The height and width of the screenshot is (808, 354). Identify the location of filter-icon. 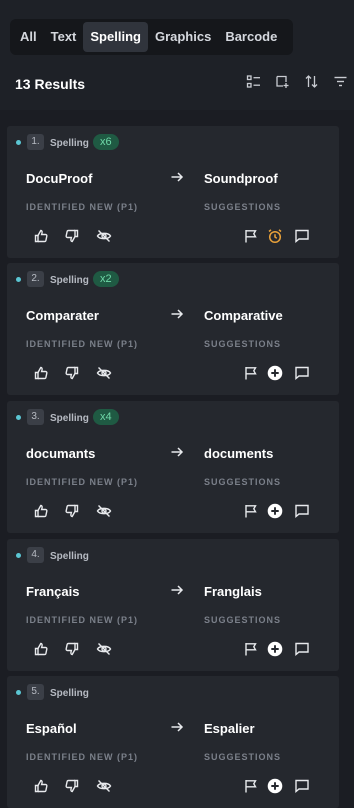
(340, 81).